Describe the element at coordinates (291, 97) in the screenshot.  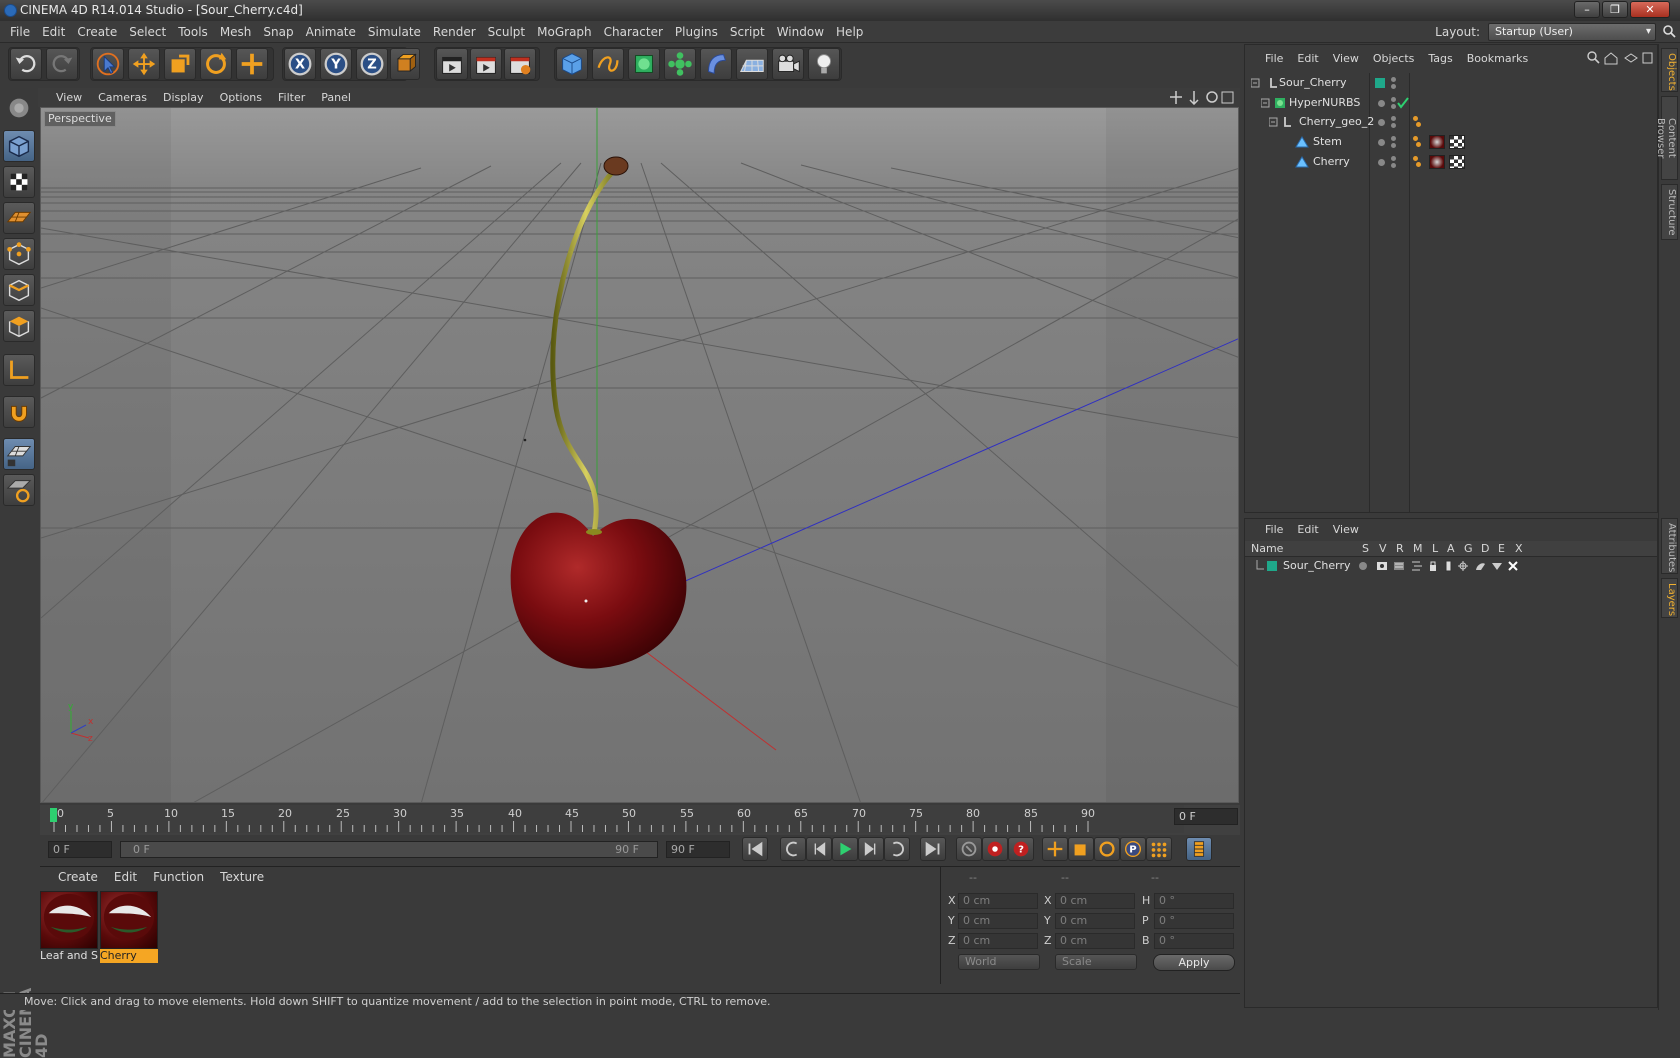
I see `viewport-menu-filter: Filter` at that location.